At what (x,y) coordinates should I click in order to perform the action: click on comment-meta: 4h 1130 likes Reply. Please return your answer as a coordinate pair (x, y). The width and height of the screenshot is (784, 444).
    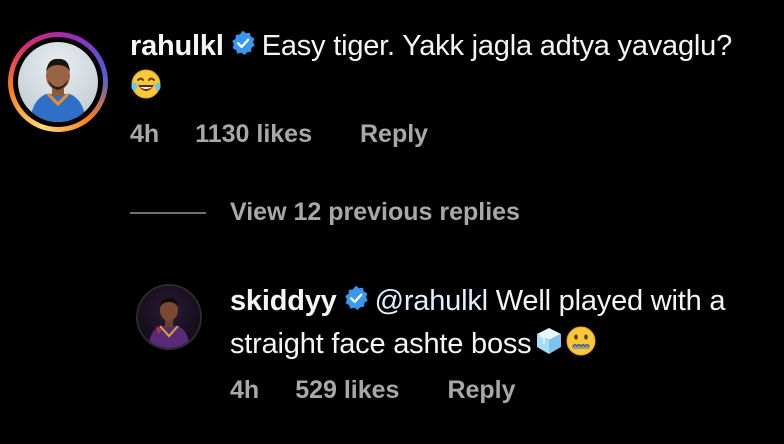
    Looking at the image, I should click on (279, 134).